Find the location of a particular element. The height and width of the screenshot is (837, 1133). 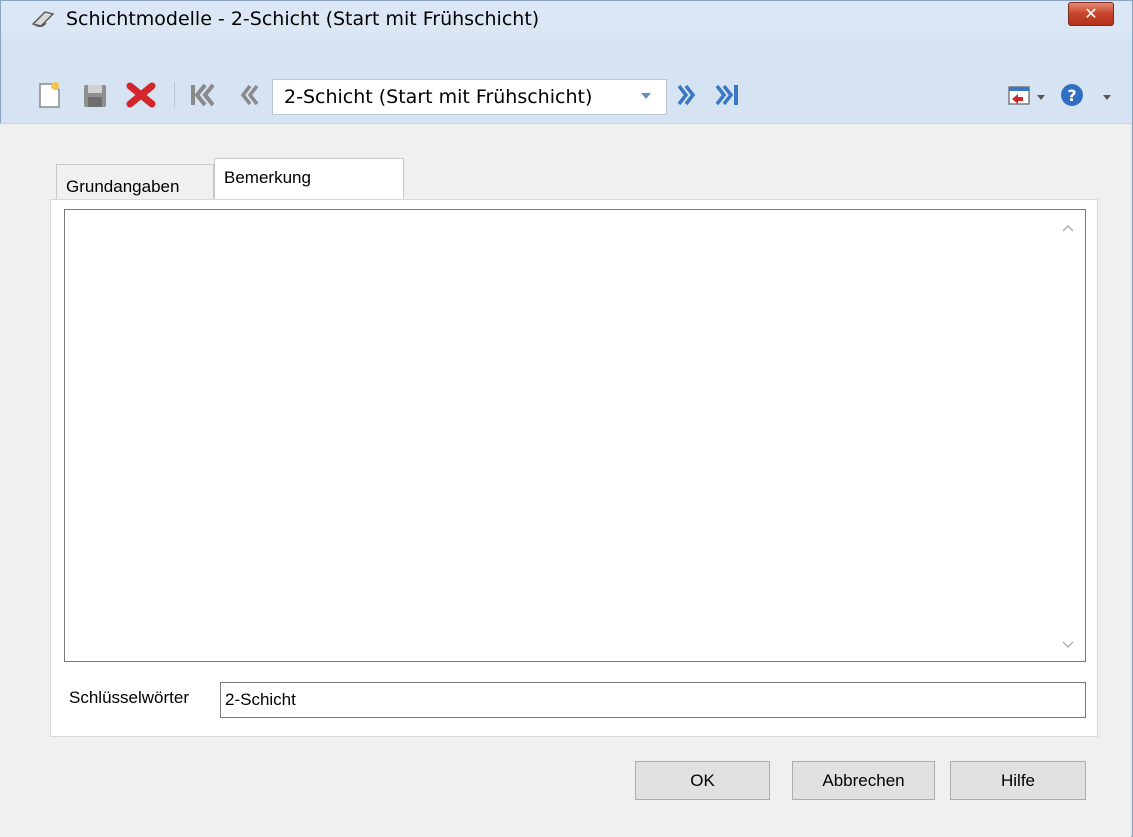

delete-icon is located at coordinates (141, 95).